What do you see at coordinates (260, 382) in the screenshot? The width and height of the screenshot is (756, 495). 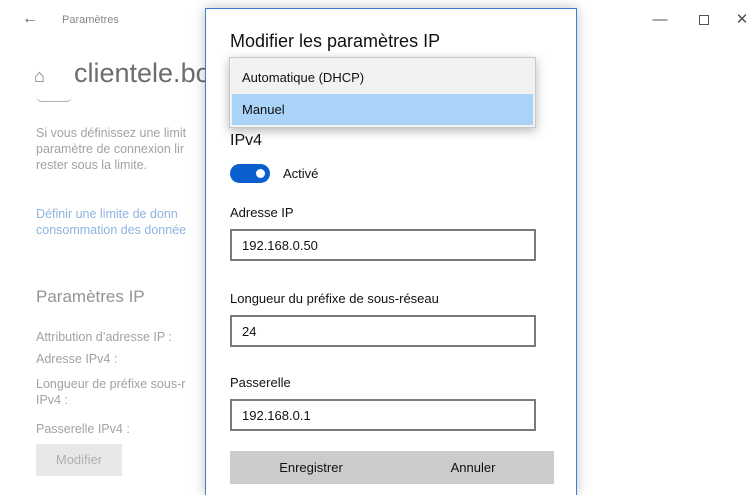 I see `gateway-label: Passerelle` at bounding box center [260, 382].